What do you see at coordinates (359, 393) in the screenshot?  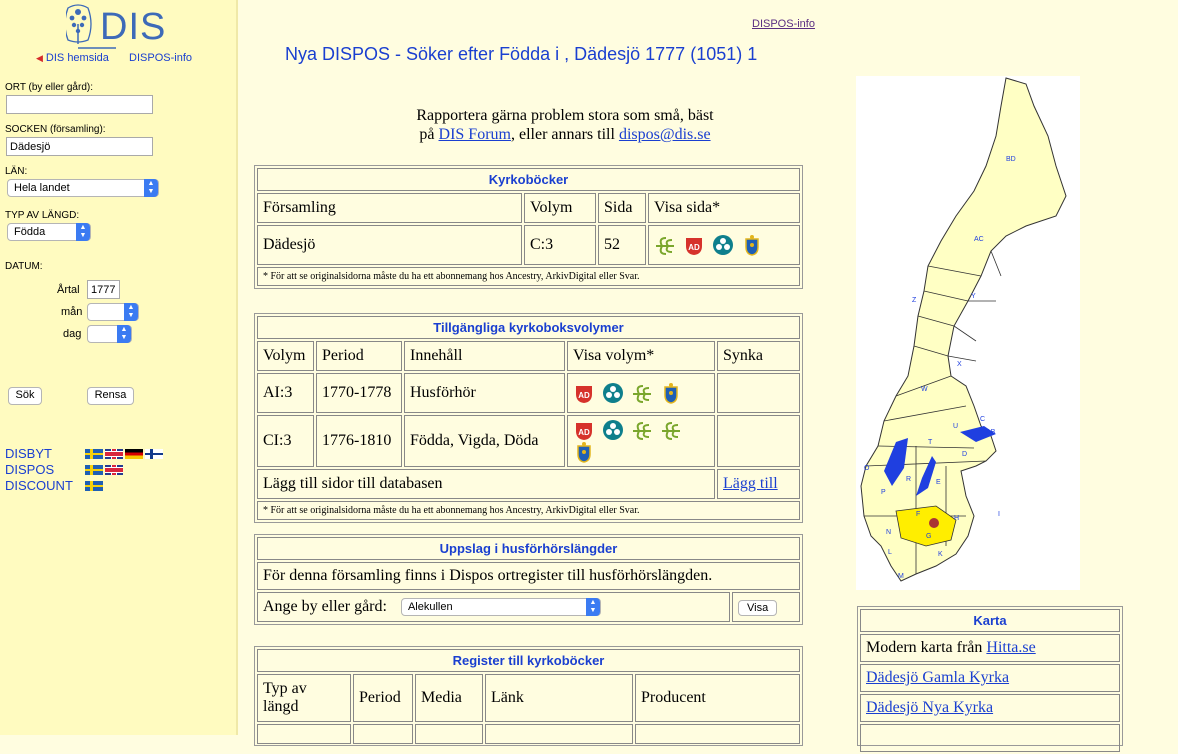 I see `cell-period: 1770-1778` at bounding box center [359, 393].